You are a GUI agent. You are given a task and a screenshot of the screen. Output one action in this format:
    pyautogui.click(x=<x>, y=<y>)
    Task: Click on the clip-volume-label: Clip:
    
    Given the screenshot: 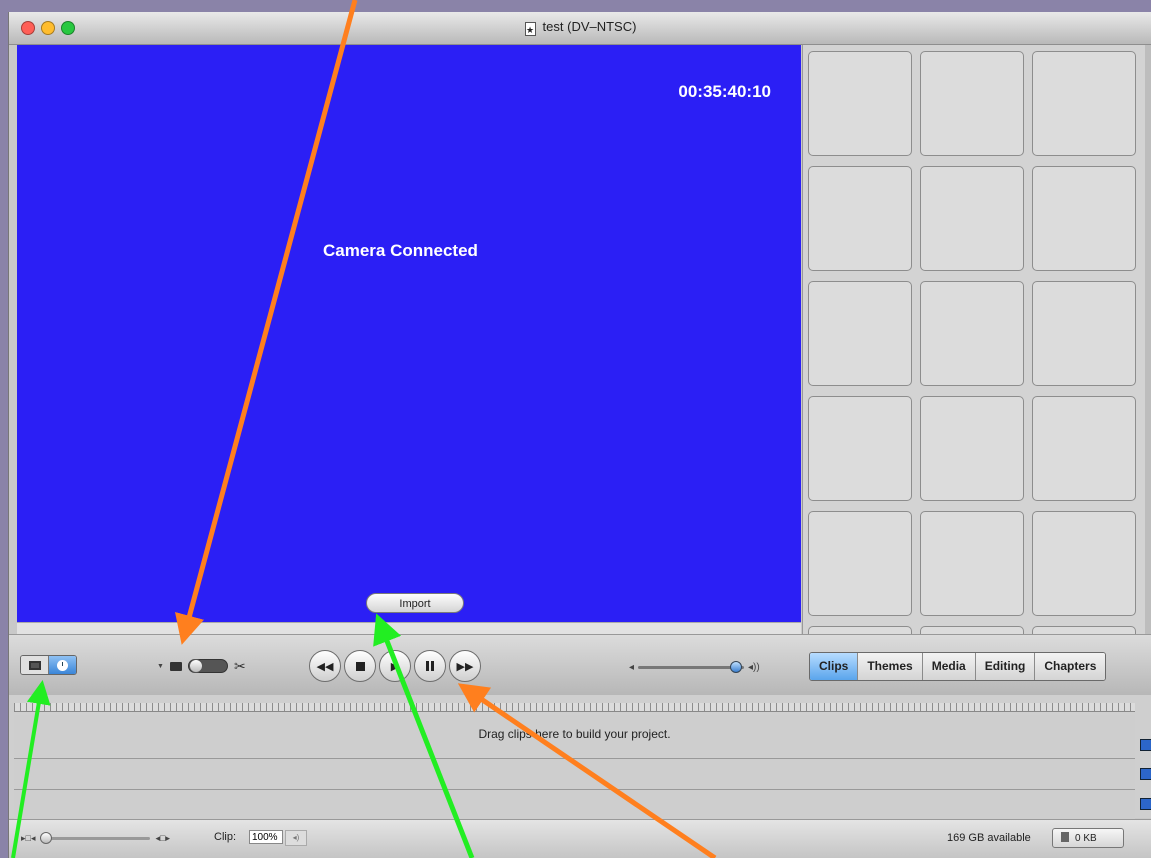 What is the action you would take?
    pyautogui.click(x=225, y=837)
    